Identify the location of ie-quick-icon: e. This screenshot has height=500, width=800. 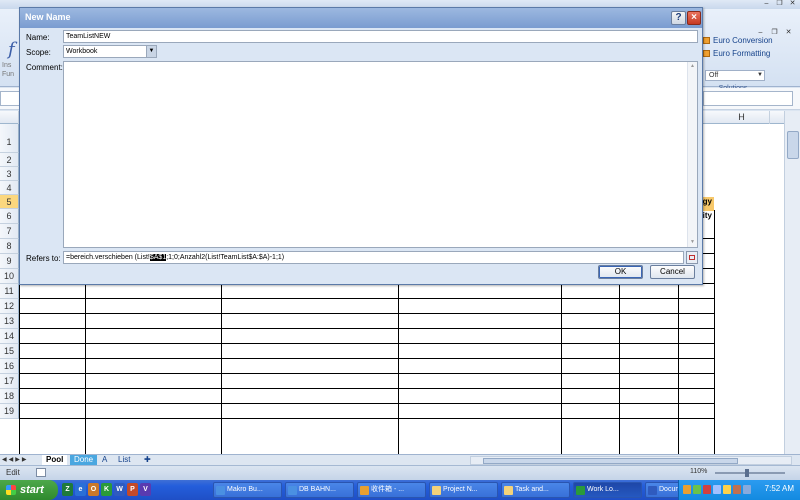
(80, 489).